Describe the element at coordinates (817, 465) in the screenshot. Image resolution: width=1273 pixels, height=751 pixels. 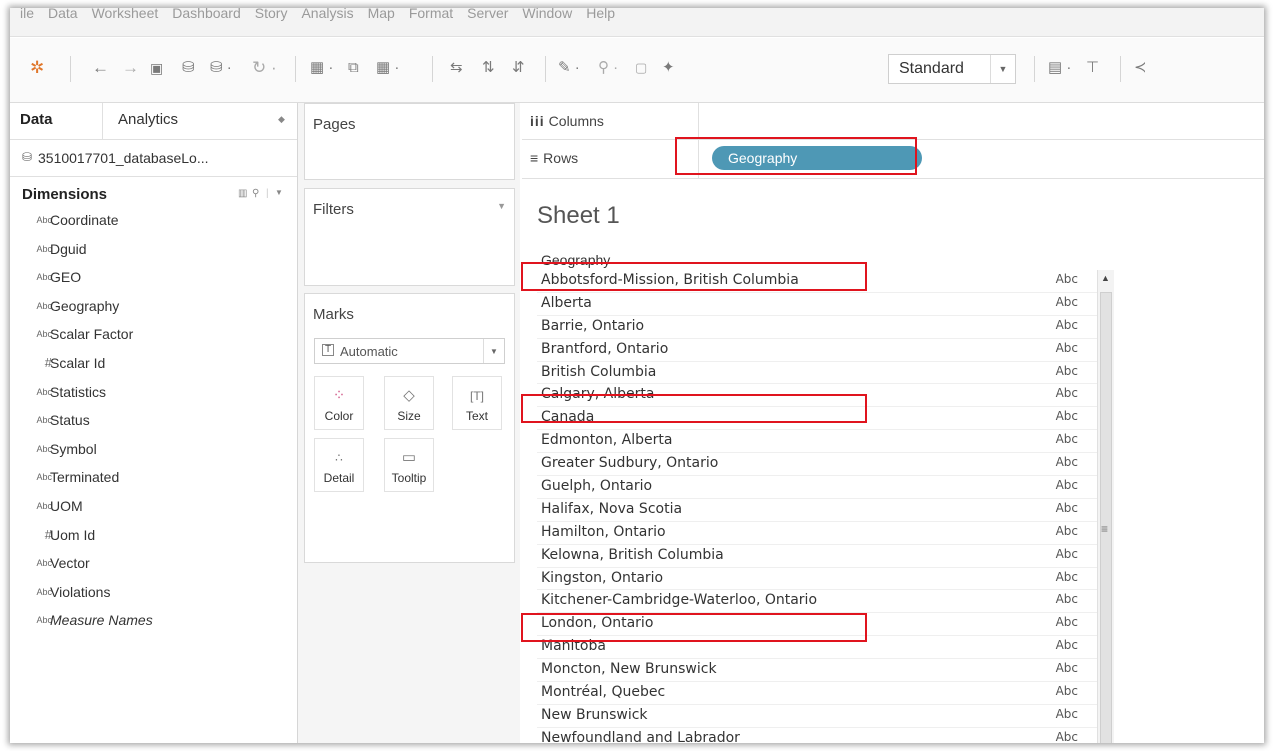
I see `table-row: Greater Sudbury, Ontario Abc` at that location.